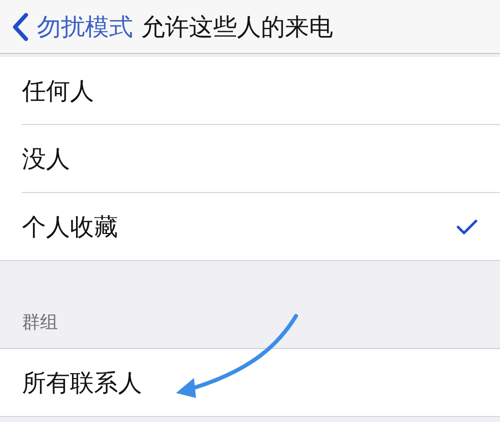 This screenshot has width=500, height=422. I want to click on section-header: 群组, so click(40, 322).